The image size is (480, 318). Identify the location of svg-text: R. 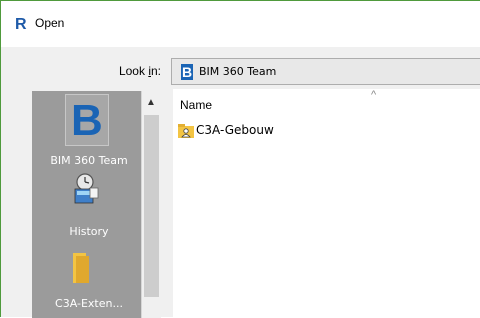
(21, 24).